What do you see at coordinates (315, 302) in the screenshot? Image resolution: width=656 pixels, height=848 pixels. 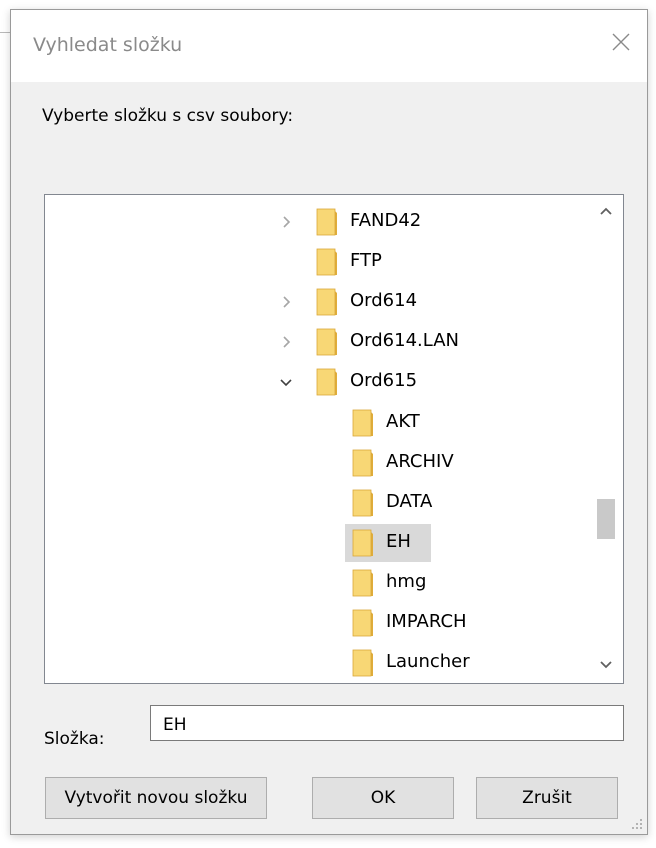 I see `tree-item: Ord614` at bounding box center [315, 302].